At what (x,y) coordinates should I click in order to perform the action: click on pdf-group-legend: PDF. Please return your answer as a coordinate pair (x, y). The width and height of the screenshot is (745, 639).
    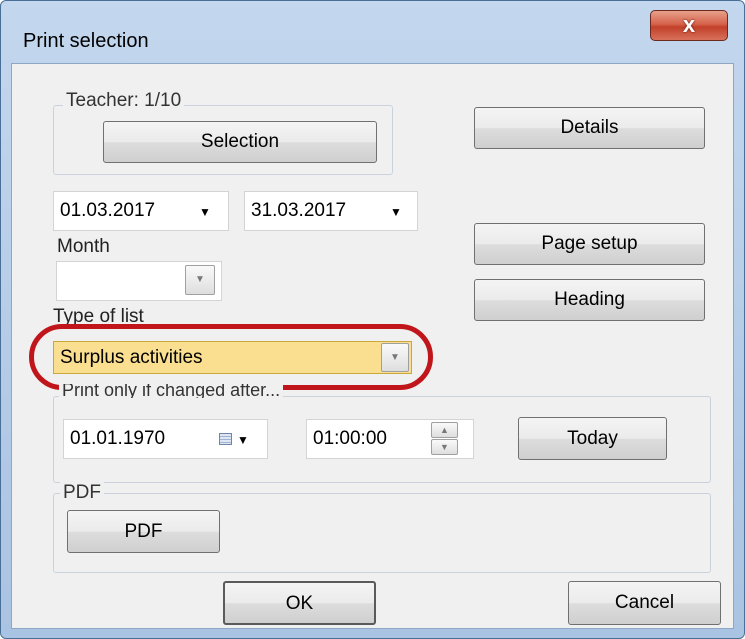
    Looking at the image, I should click on (82, 493).